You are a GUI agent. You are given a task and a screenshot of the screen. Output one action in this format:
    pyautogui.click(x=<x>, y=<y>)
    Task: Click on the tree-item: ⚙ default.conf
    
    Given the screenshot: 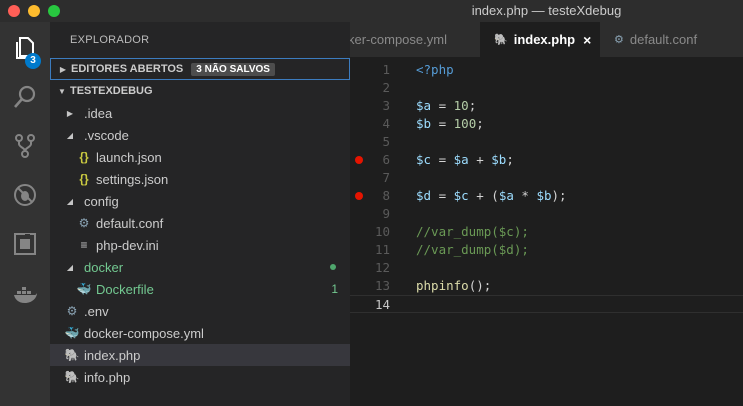 What is the action you would take?
    pyautogui.click(x=200, y=223)
    